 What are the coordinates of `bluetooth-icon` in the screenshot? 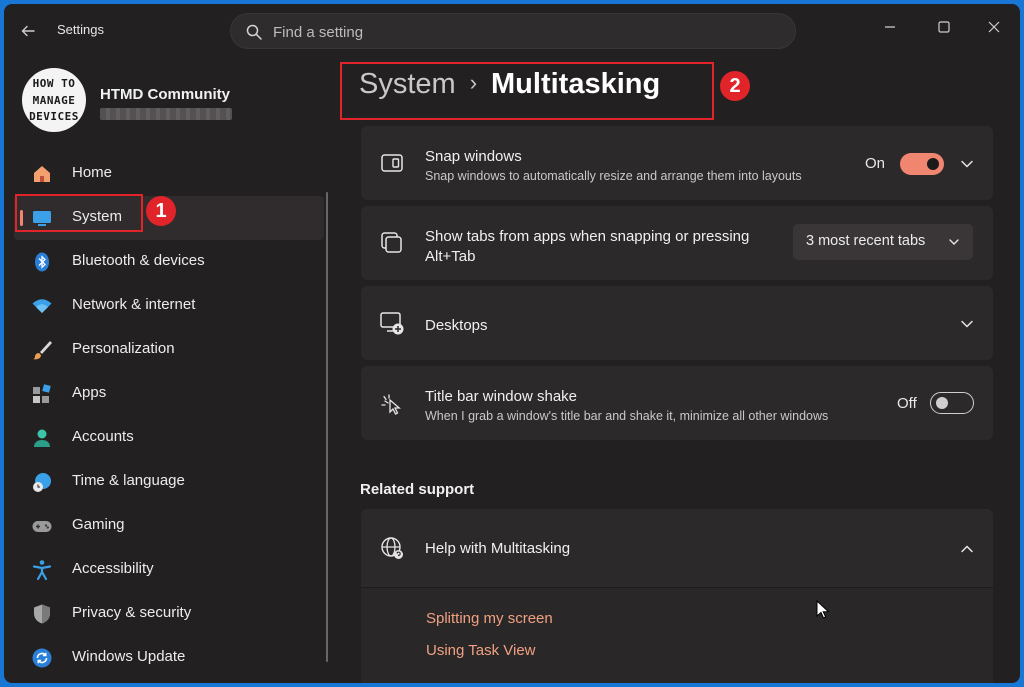 It's located at (42, 262).